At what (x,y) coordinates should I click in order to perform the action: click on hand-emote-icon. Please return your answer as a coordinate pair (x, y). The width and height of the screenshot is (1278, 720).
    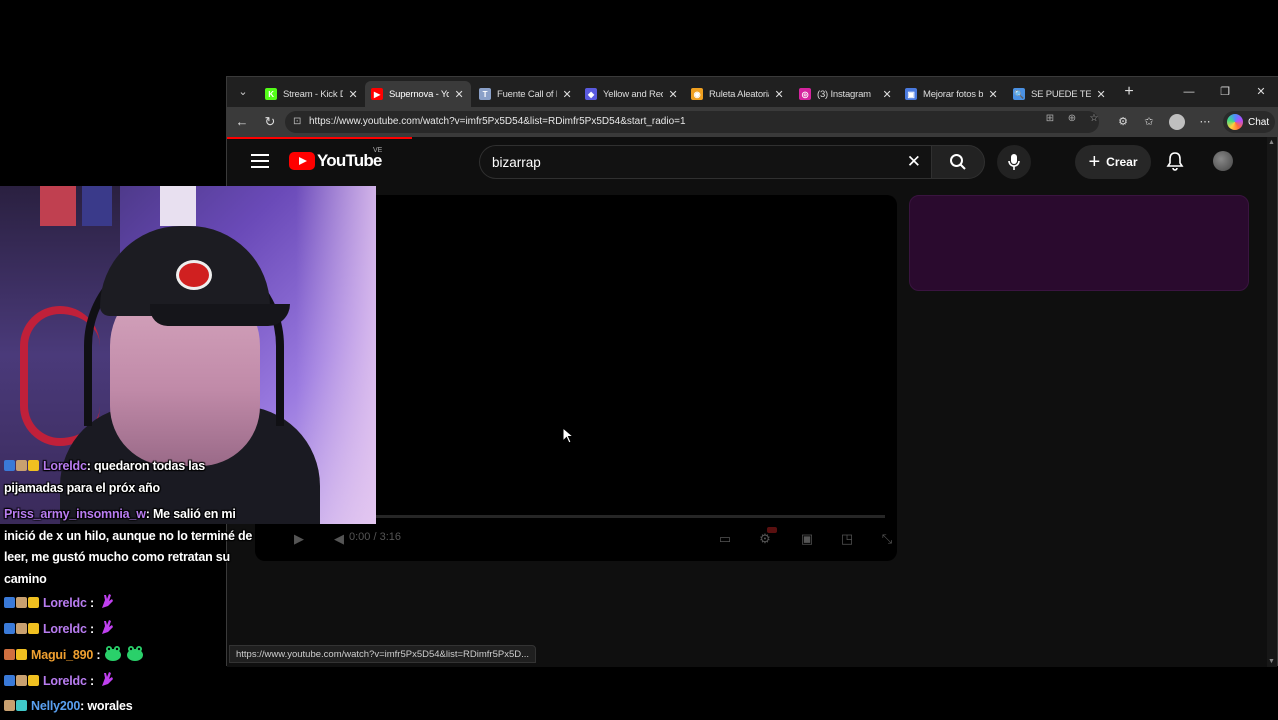
    Looking at the image, I should click on (107, 627).